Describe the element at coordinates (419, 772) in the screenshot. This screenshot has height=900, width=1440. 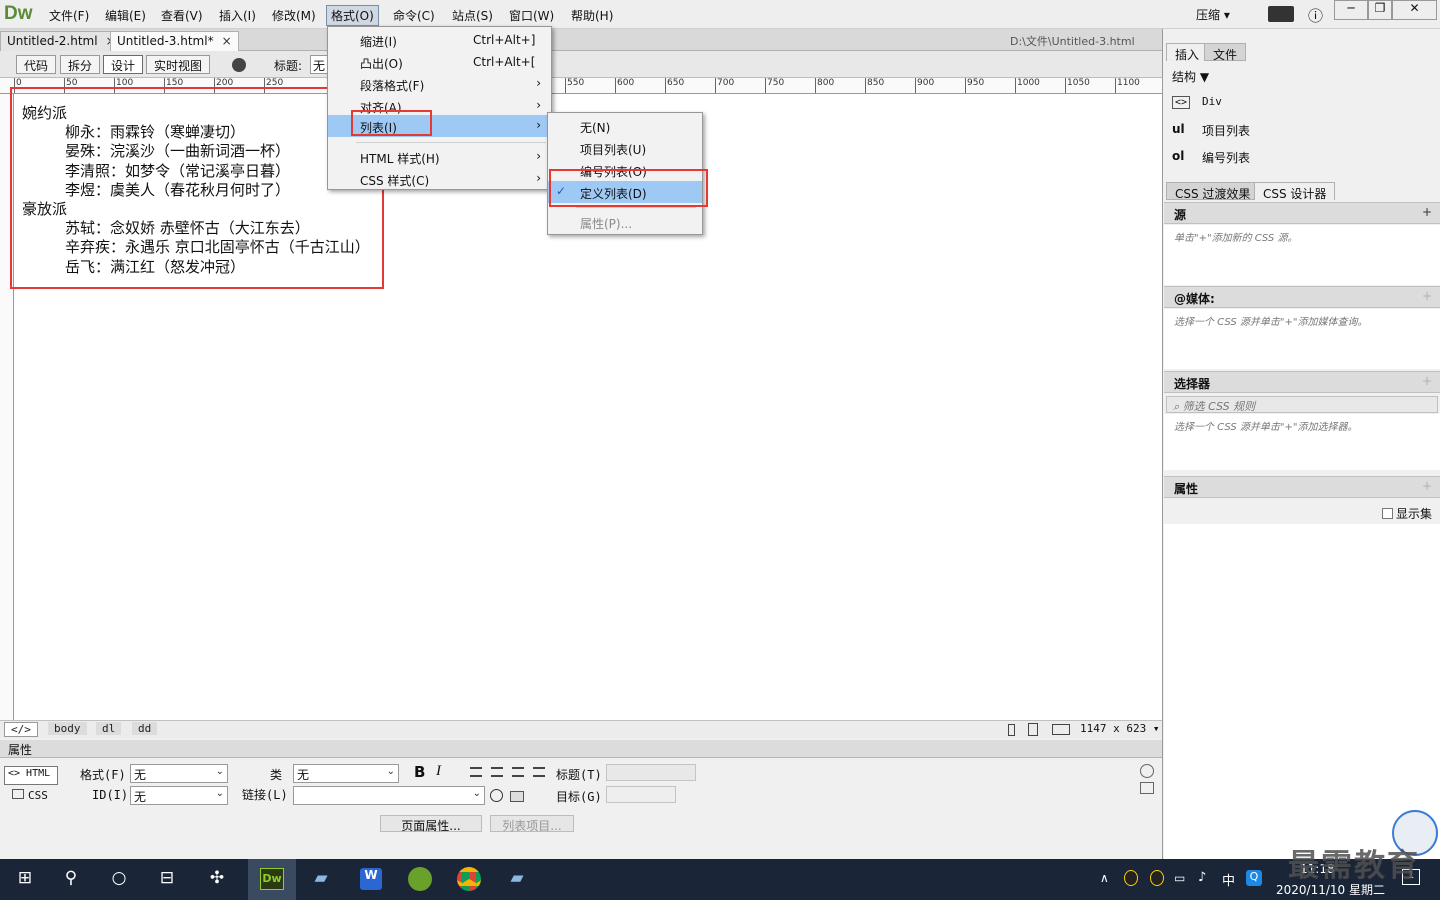
I see `bold-button: B` at that location.